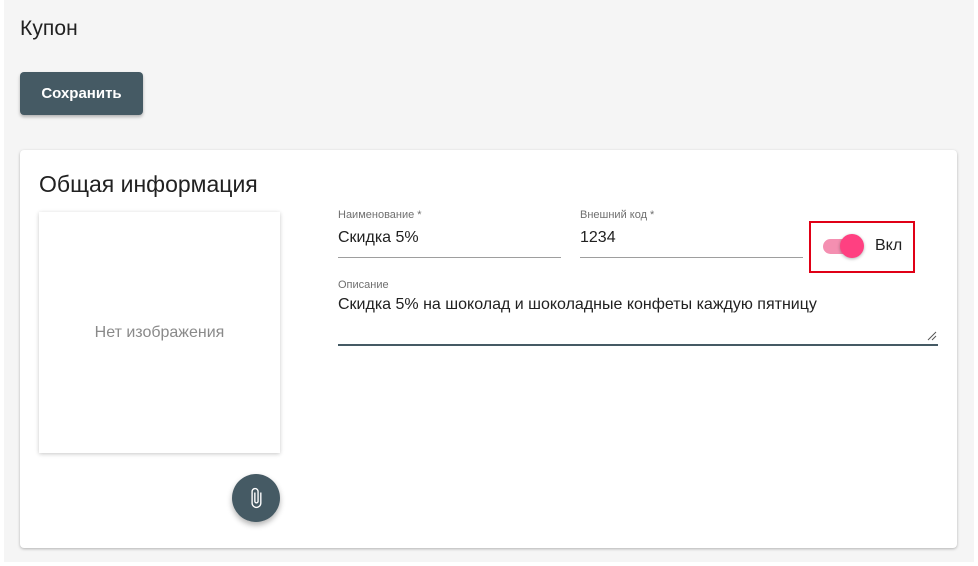  What do you see at coordinates (449, 257) in the screenshot?
I see `name-field-underline` at bounding box center [449, 257].